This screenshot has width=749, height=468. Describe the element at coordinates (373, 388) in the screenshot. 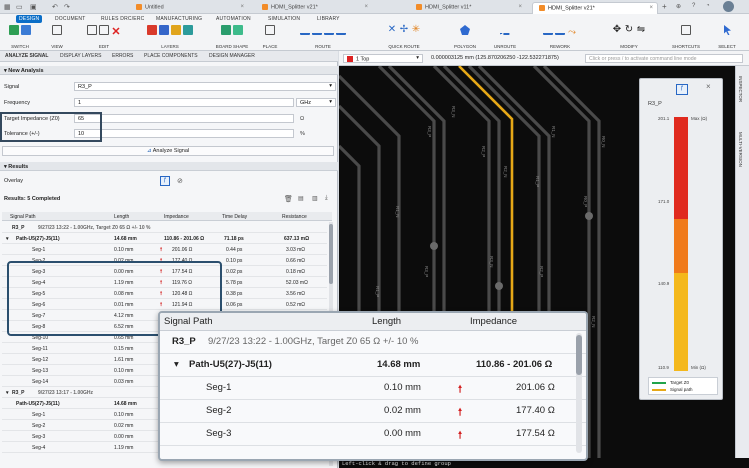

I see `zoom-seg-row: Seg-1 0.10 mm 🠕 201.06 Ω` at that location.